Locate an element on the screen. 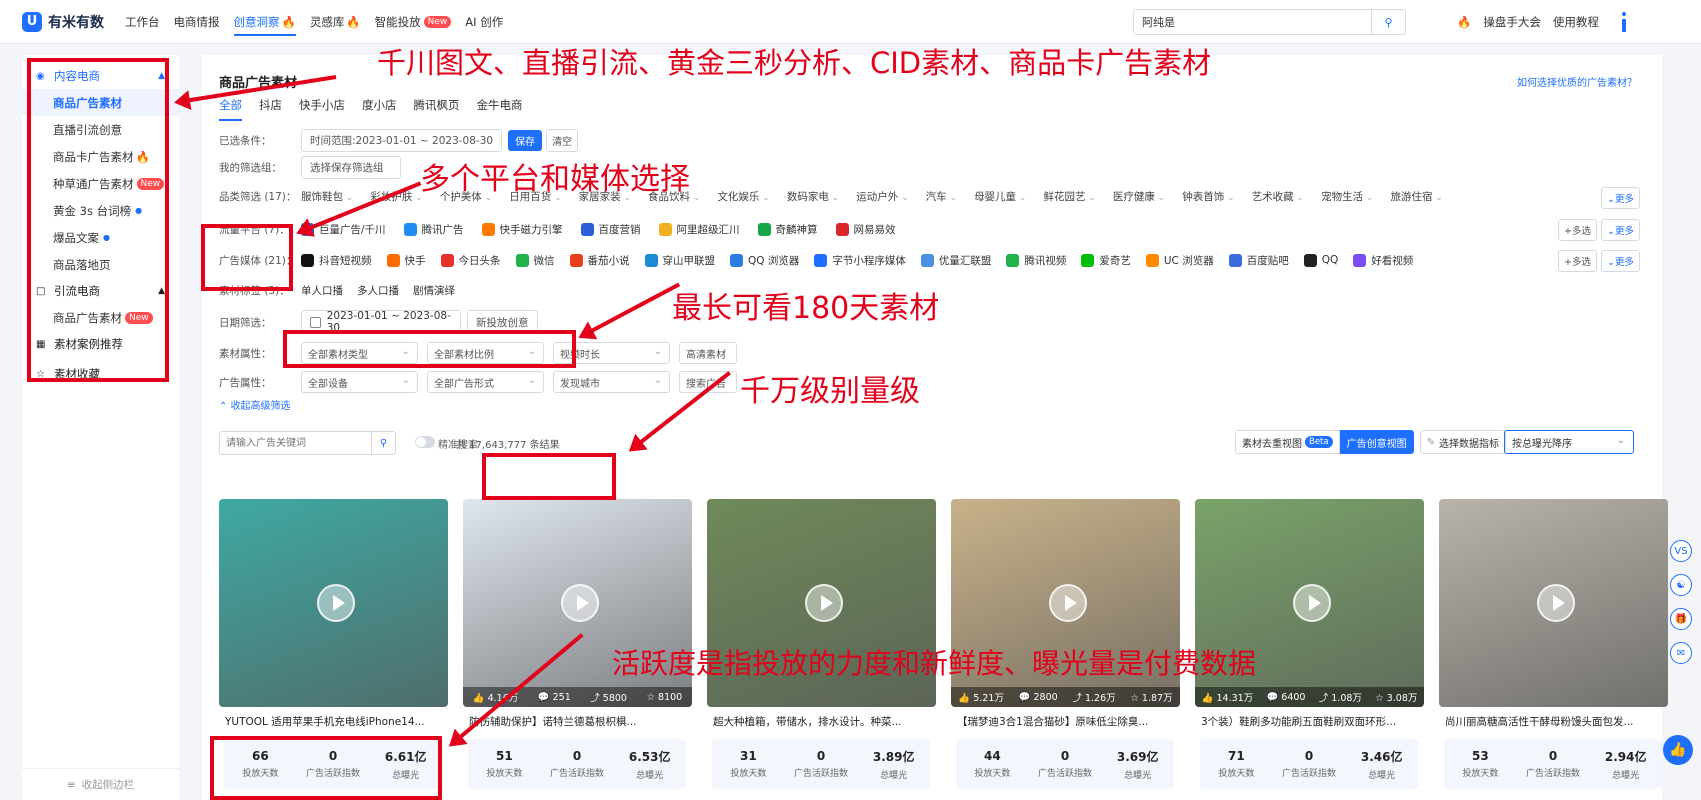  filter-select: 发现城市 is located at coordinates (611, 382).